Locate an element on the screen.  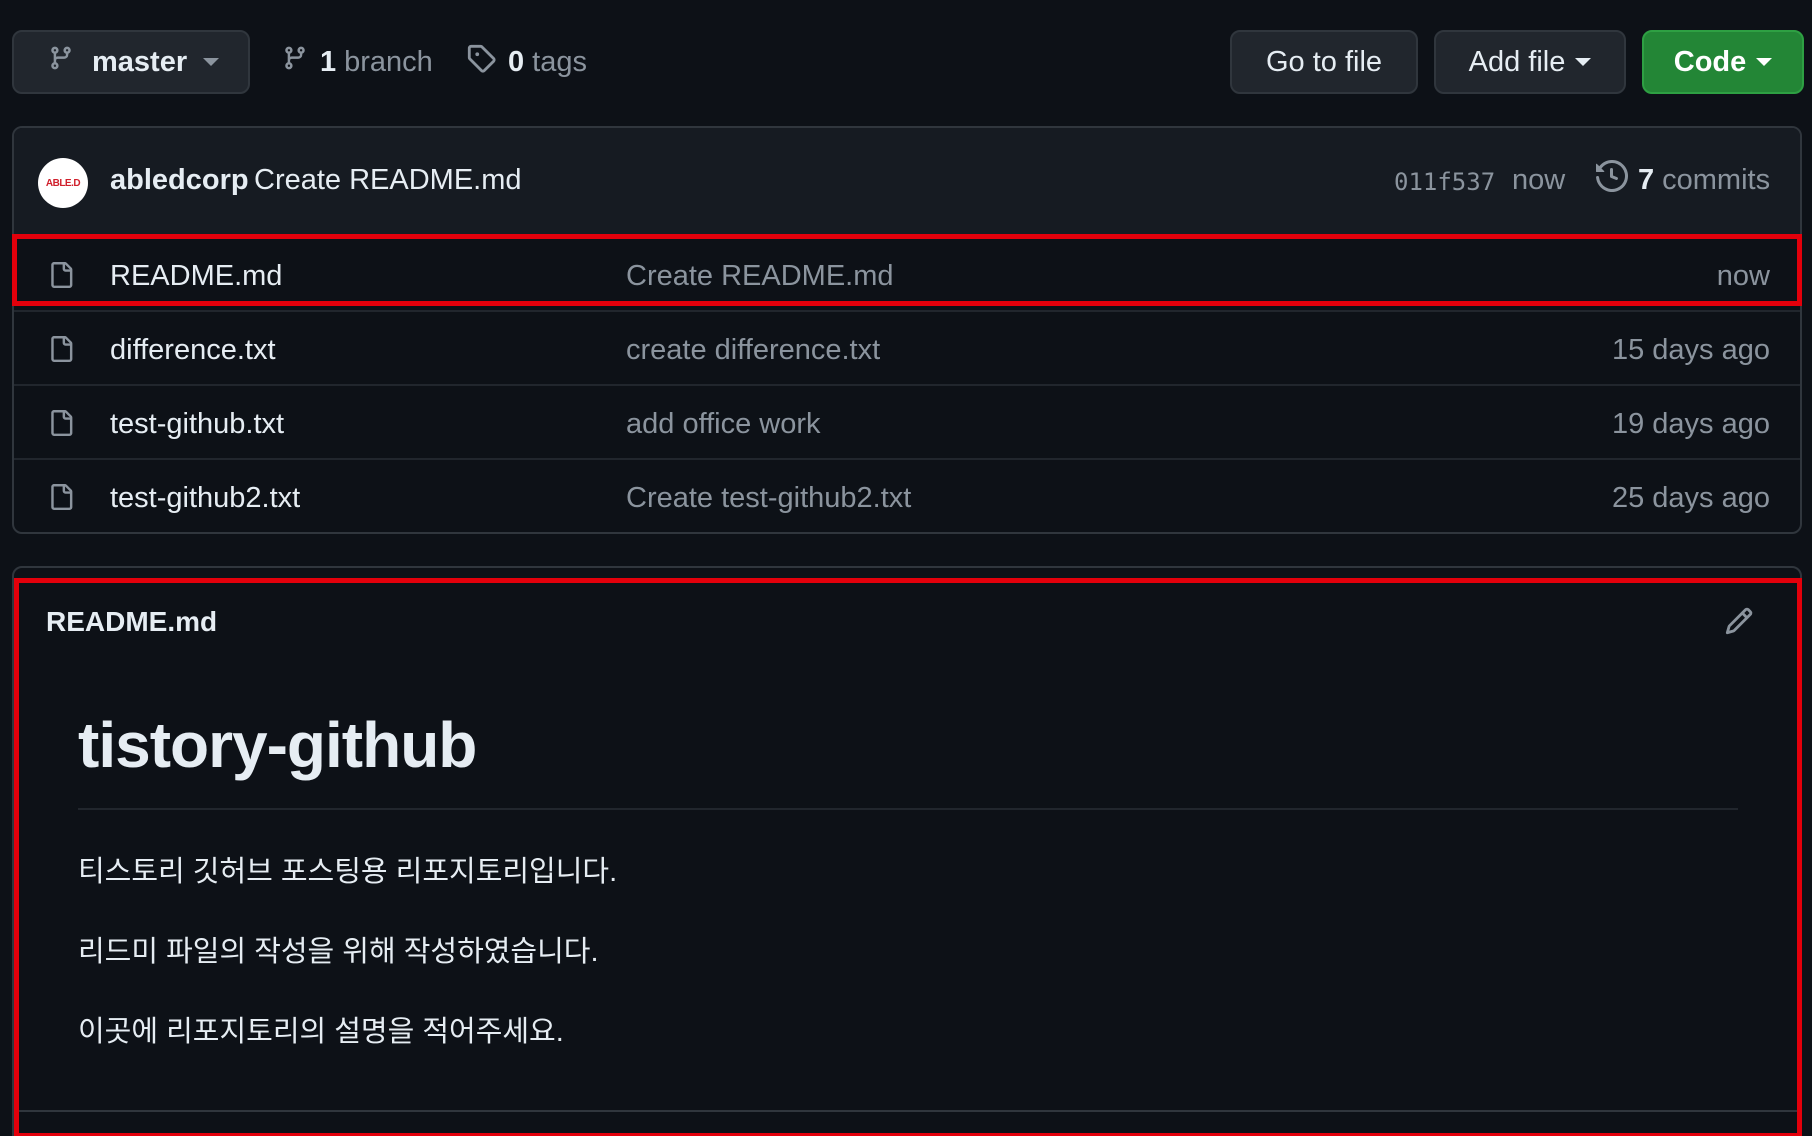
go-to-file-label: Go to file is located at coordinates (1324, 61).